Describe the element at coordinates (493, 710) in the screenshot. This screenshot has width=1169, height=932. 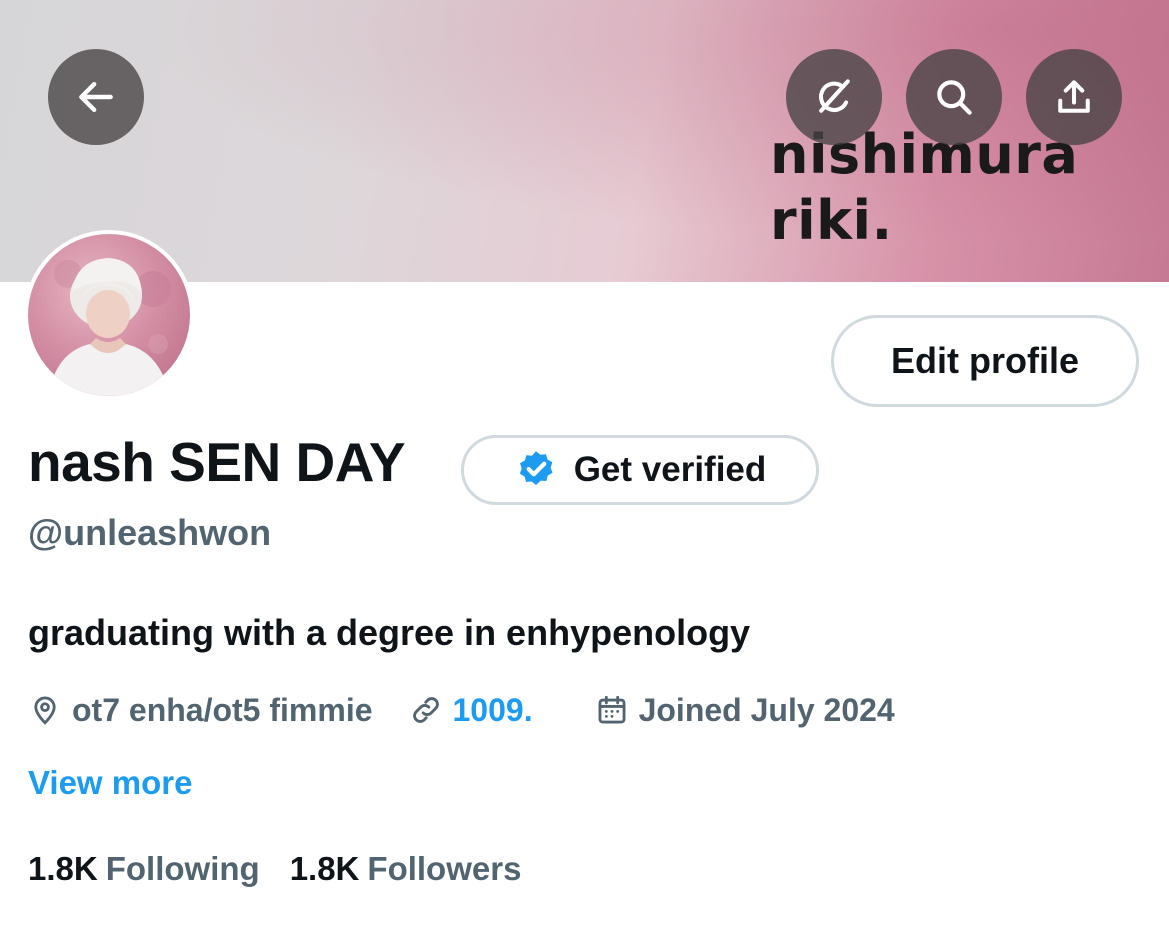
I see `website-link-text: 1009.` at that location.